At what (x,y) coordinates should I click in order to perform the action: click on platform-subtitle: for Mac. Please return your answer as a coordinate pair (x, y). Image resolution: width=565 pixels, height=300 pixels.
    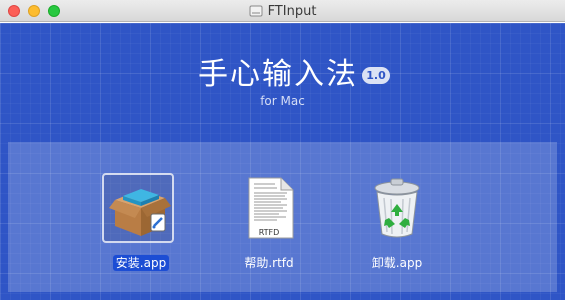
    Looking at the image, I should click on (282, 101).